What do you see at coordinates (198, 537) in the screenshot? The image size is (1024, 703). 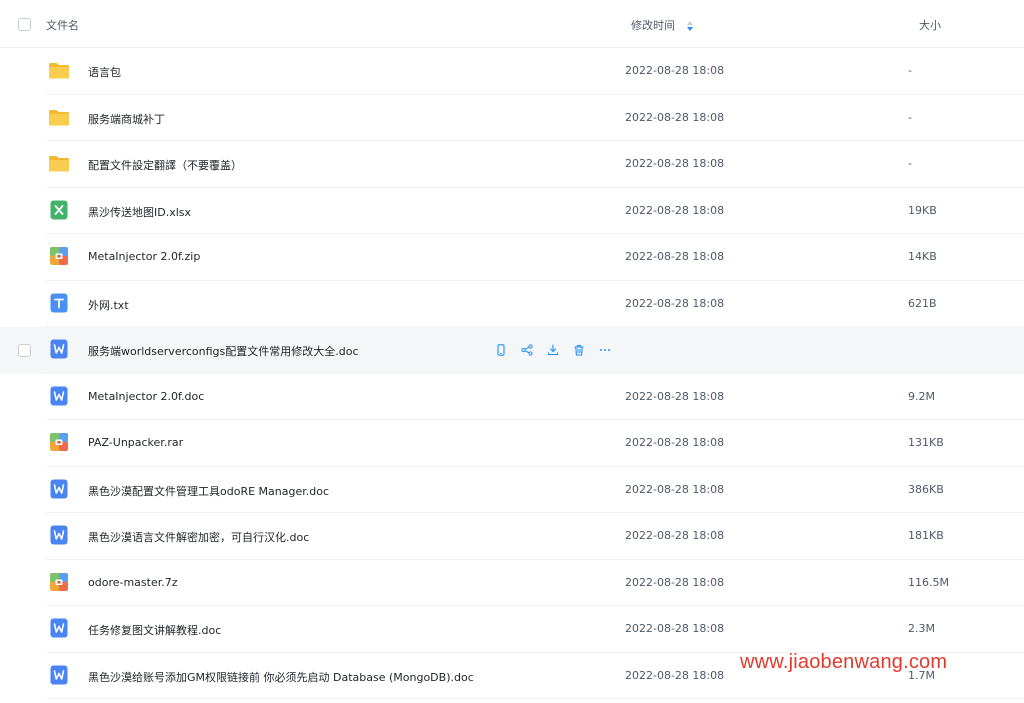 I see `file-name: 黑色沙漠语言文件解密加密，可自行汉化.doc` at bounding box center [198, 537].